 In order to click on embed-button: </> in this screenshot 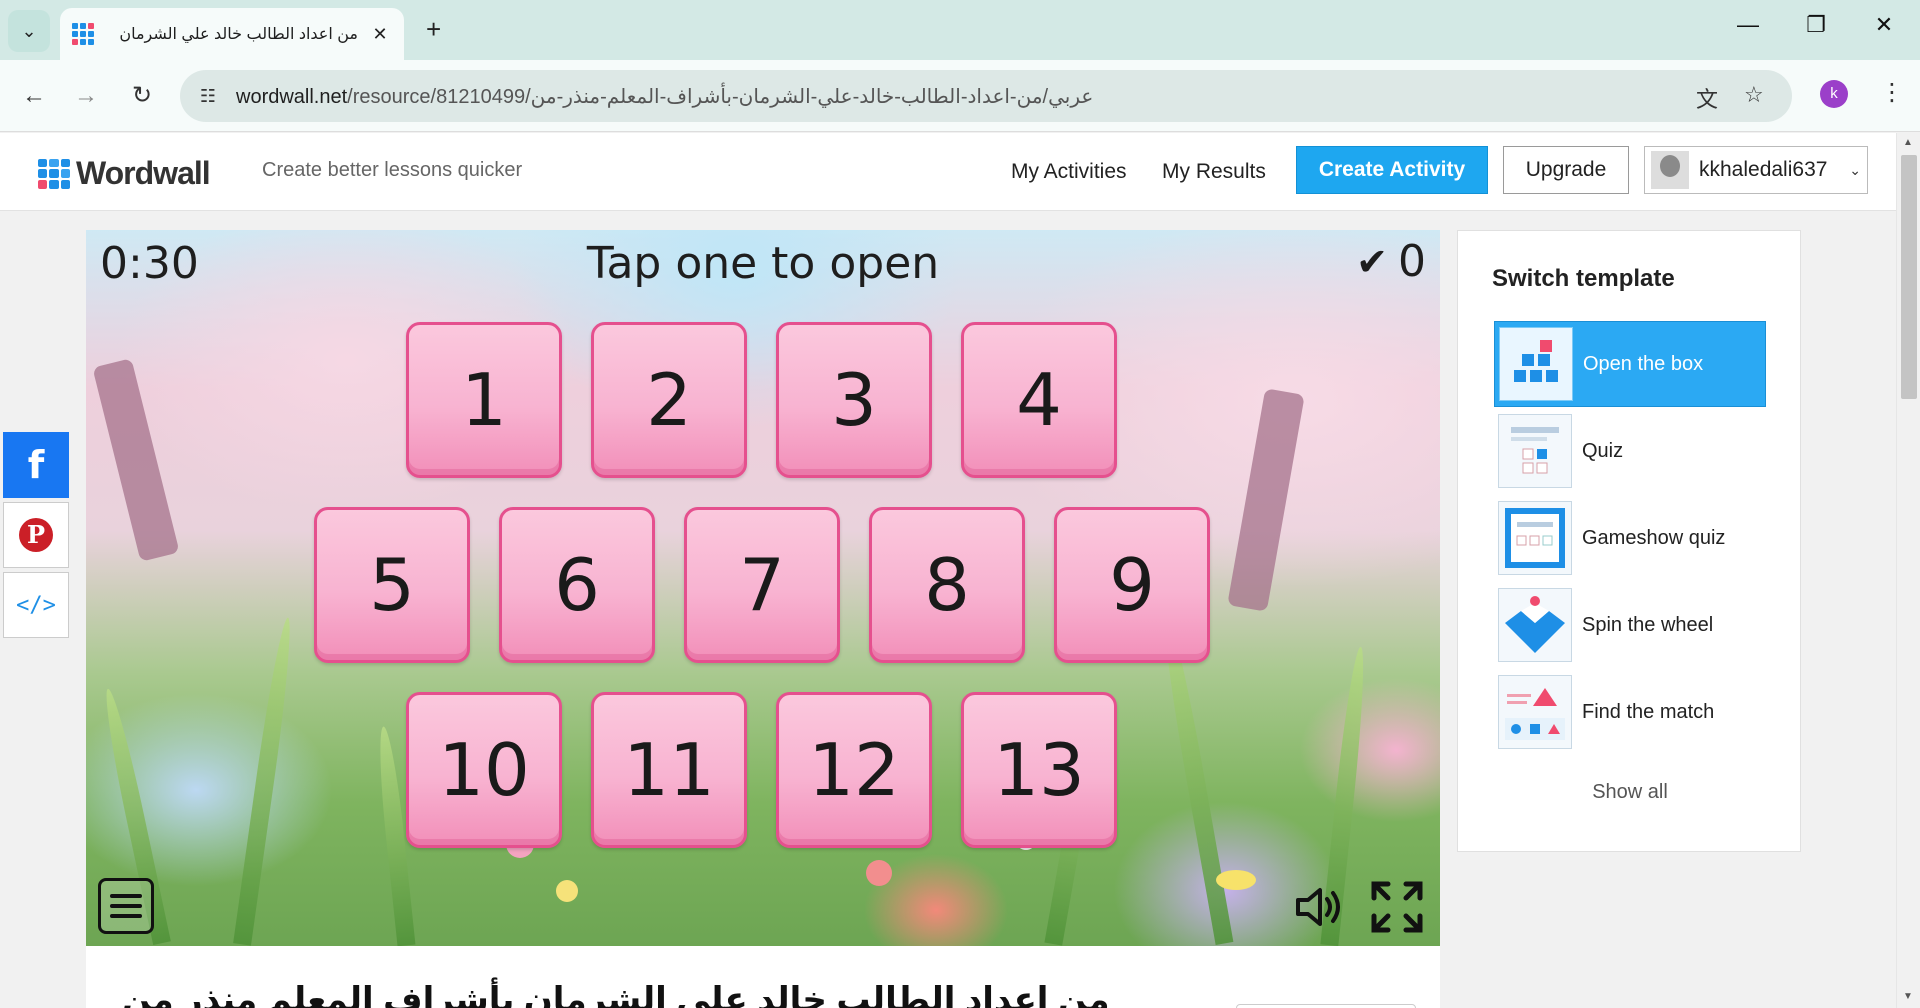, I will do `click(36, 605)`.